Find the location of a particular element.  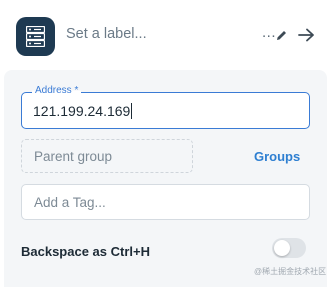

parent-group-placeholder: Parent group is located at coordinates (73, 156).